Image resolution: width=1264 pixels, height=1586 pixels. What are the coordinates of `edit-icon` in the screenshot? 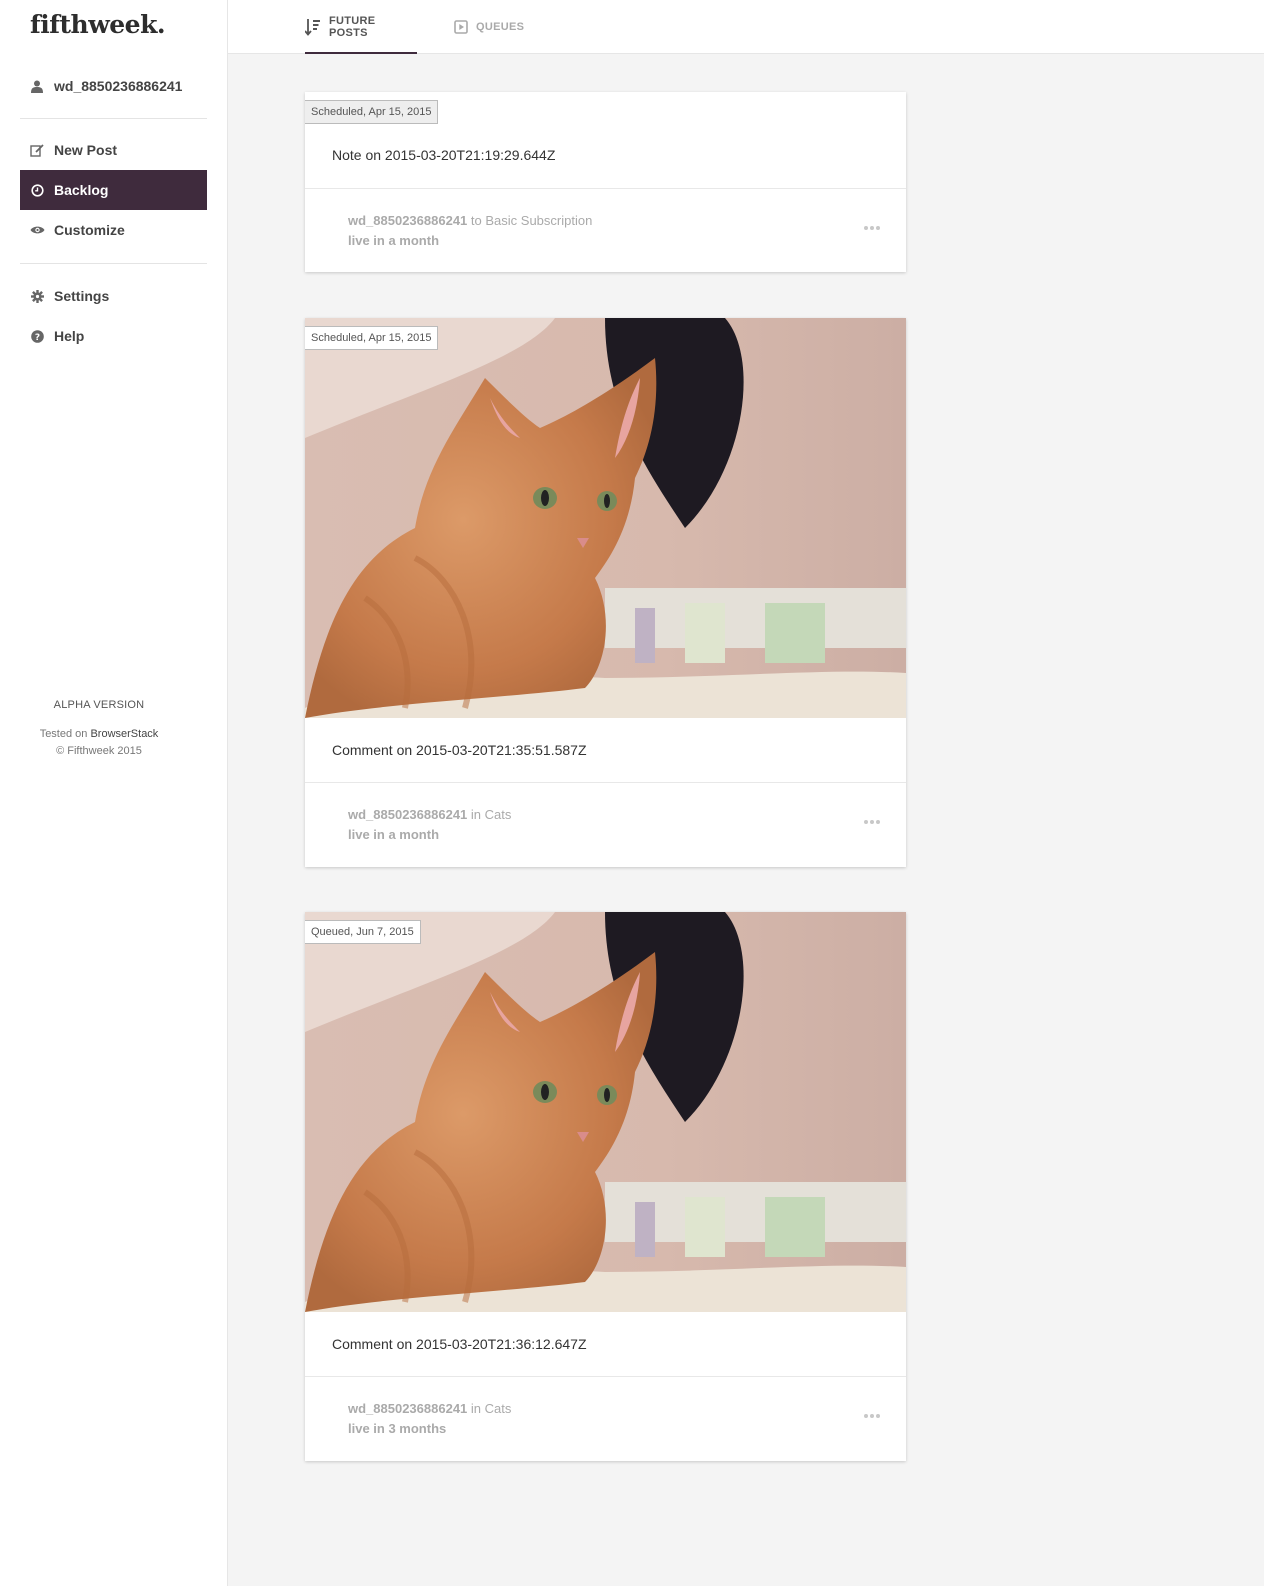 It's located at (37, 150).